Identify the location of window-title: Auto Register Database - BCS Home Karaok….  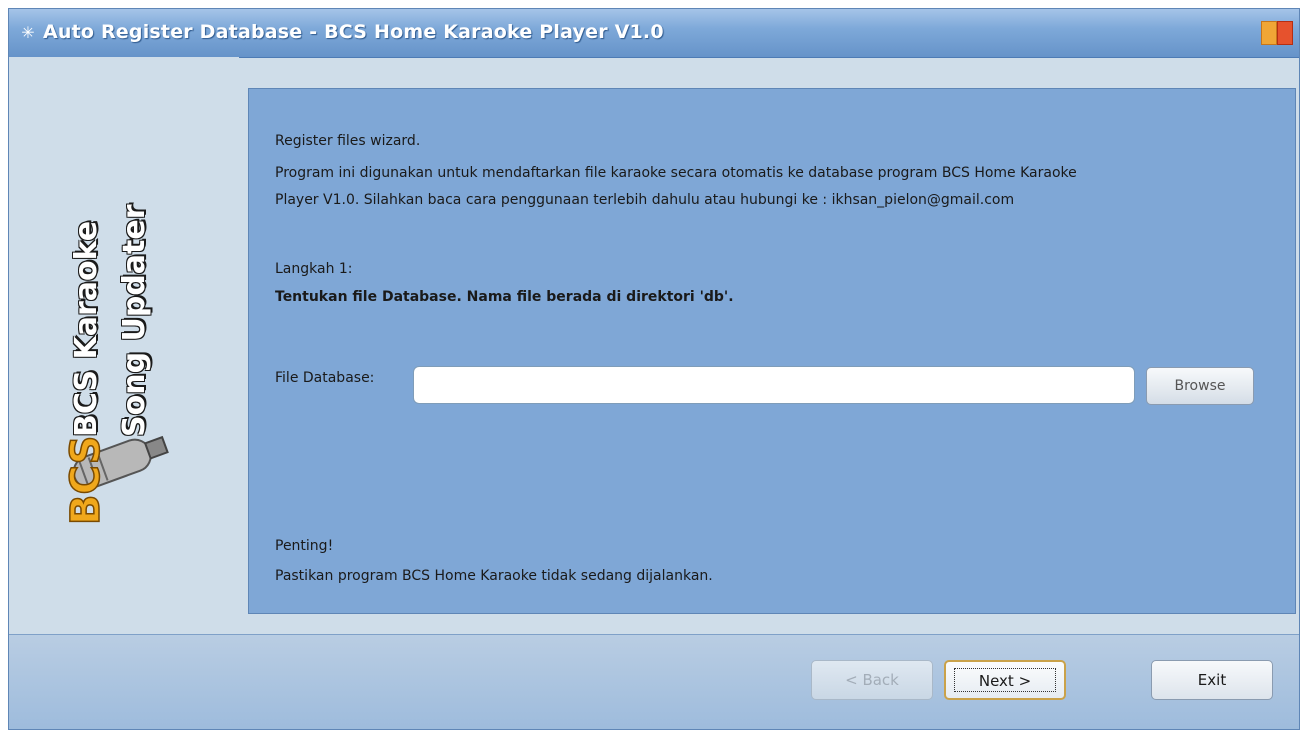
(353, 32).